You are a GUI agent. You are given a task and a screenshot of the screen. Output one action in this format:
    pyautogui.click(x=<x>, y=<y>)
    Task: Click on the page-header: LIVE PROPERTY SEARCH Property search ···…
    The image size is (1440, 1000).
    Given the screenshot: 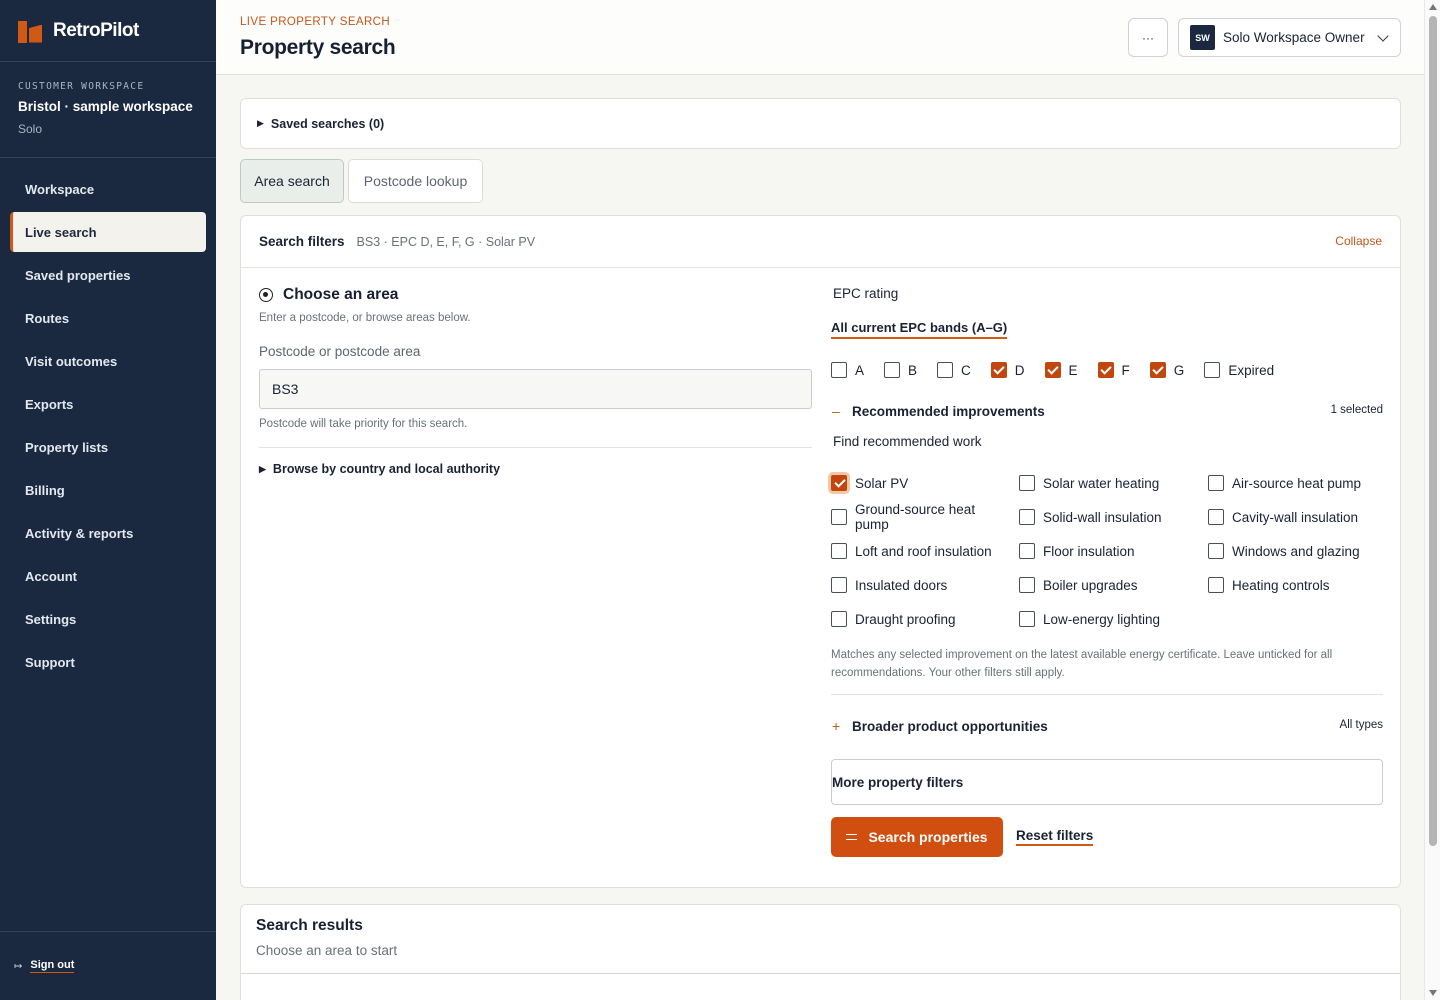 What is the action you would take?
    pyautogui.click(x=820, y=37)
    